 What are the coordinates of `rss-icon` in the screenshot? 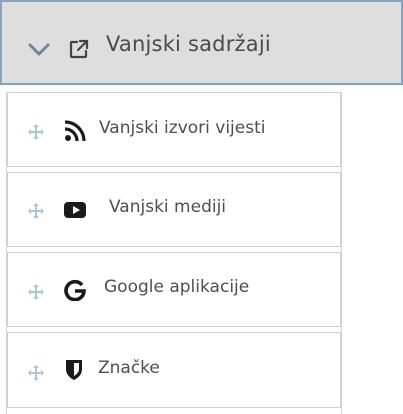 It's located at (75, 131).